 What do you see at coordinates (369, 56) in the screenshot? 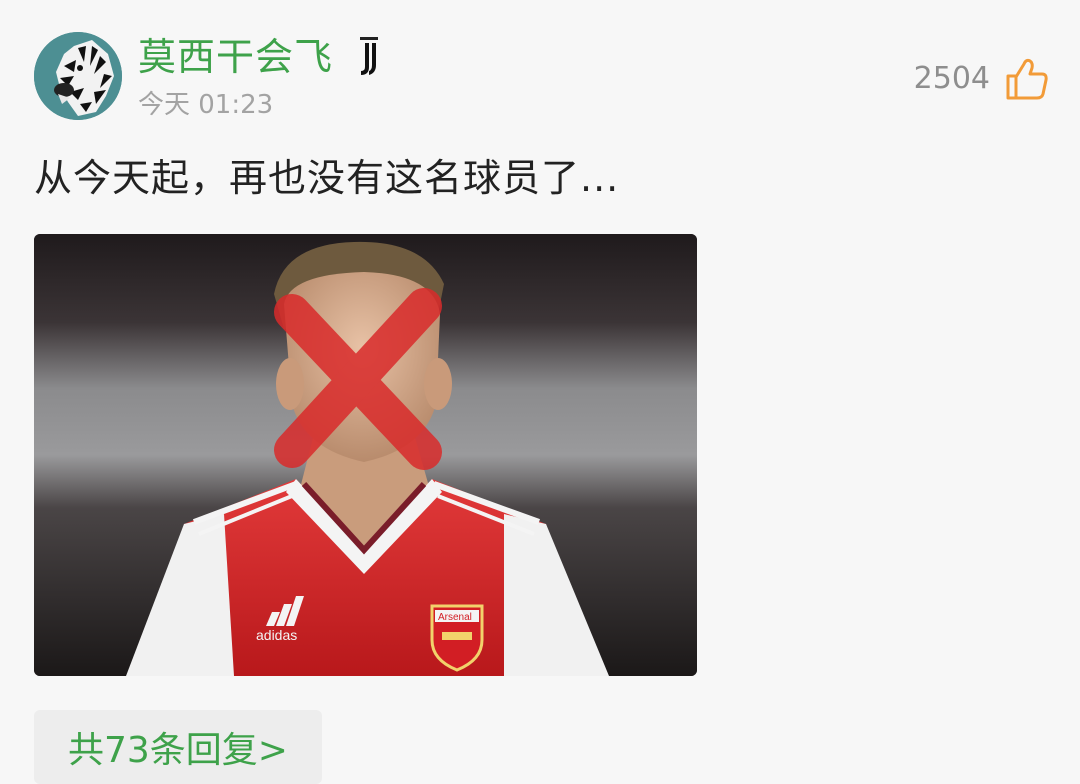
I see `juventus-badge-icon` at bounding box center [369, 56].